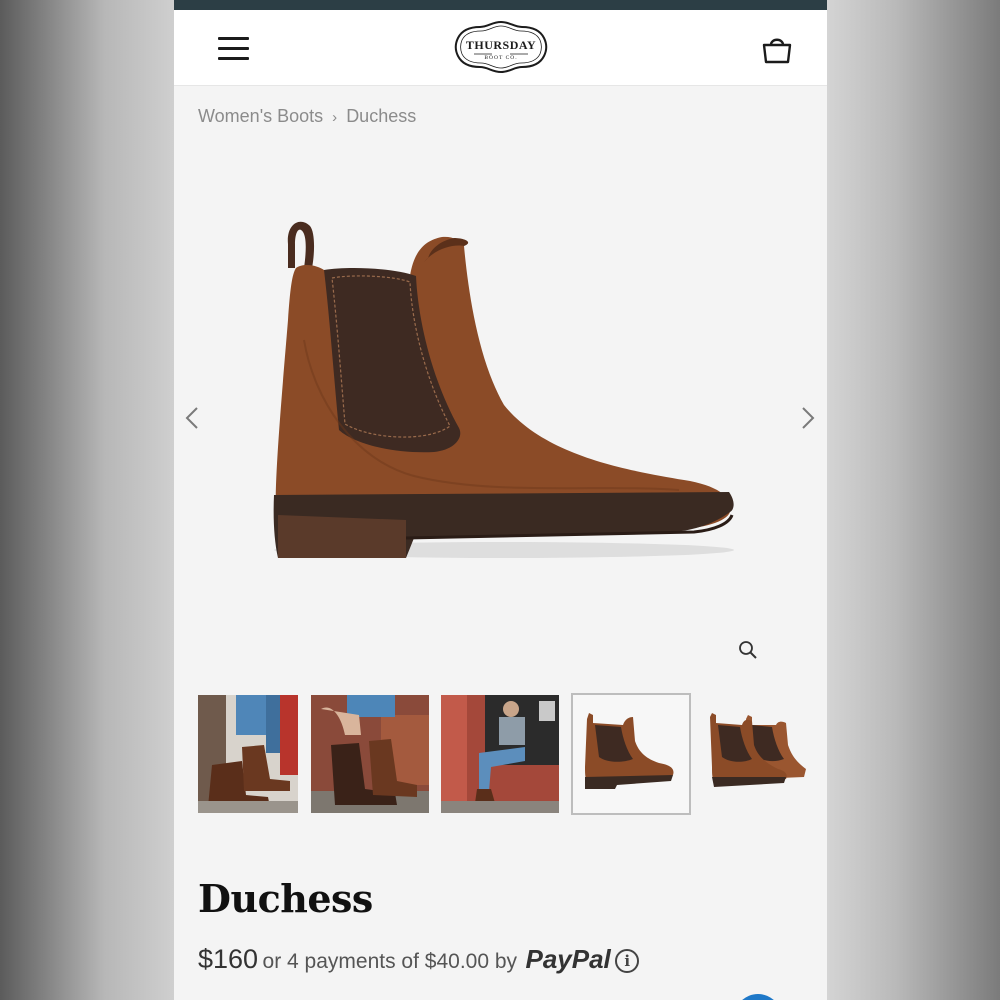  I want to click on logo-wordmark: THURSDAY, so click(501, 45).